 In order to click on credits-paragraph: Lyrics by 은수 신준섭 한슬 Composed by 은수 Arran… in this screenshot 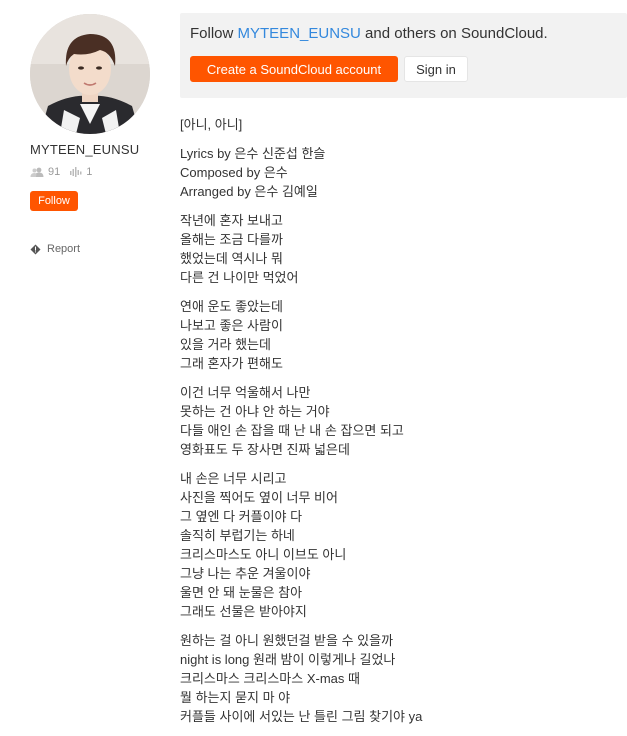, I will do `click(400, 172)`.